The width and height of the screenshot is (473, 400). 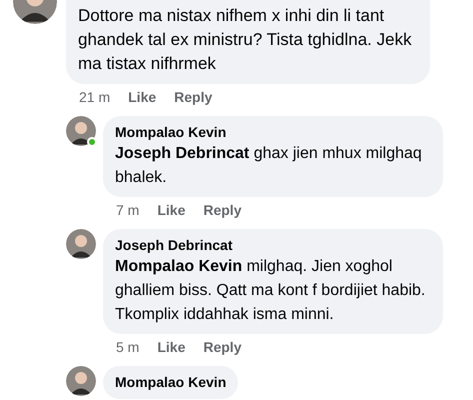 I want to click on comment-text: Mompalao Kevin milghaq. Jien xoghol ghalliem biss. Qatt ma kont f bordijiet habib. Tkomplix iddahhak isma minni., so click(x=270, y=291).